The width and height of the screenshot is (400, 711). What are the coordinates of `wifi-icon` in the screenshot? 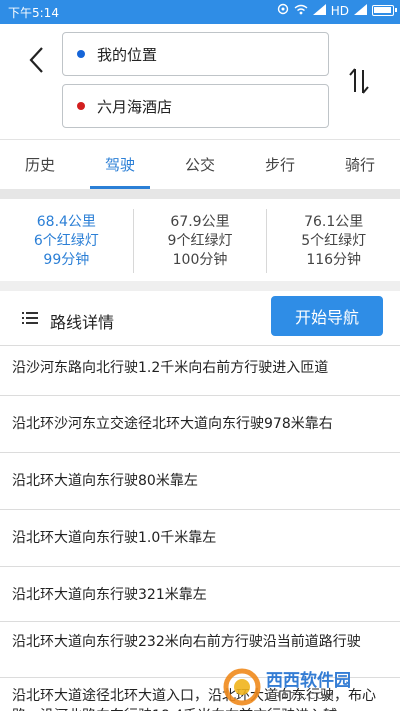 It's located at (301, 11).